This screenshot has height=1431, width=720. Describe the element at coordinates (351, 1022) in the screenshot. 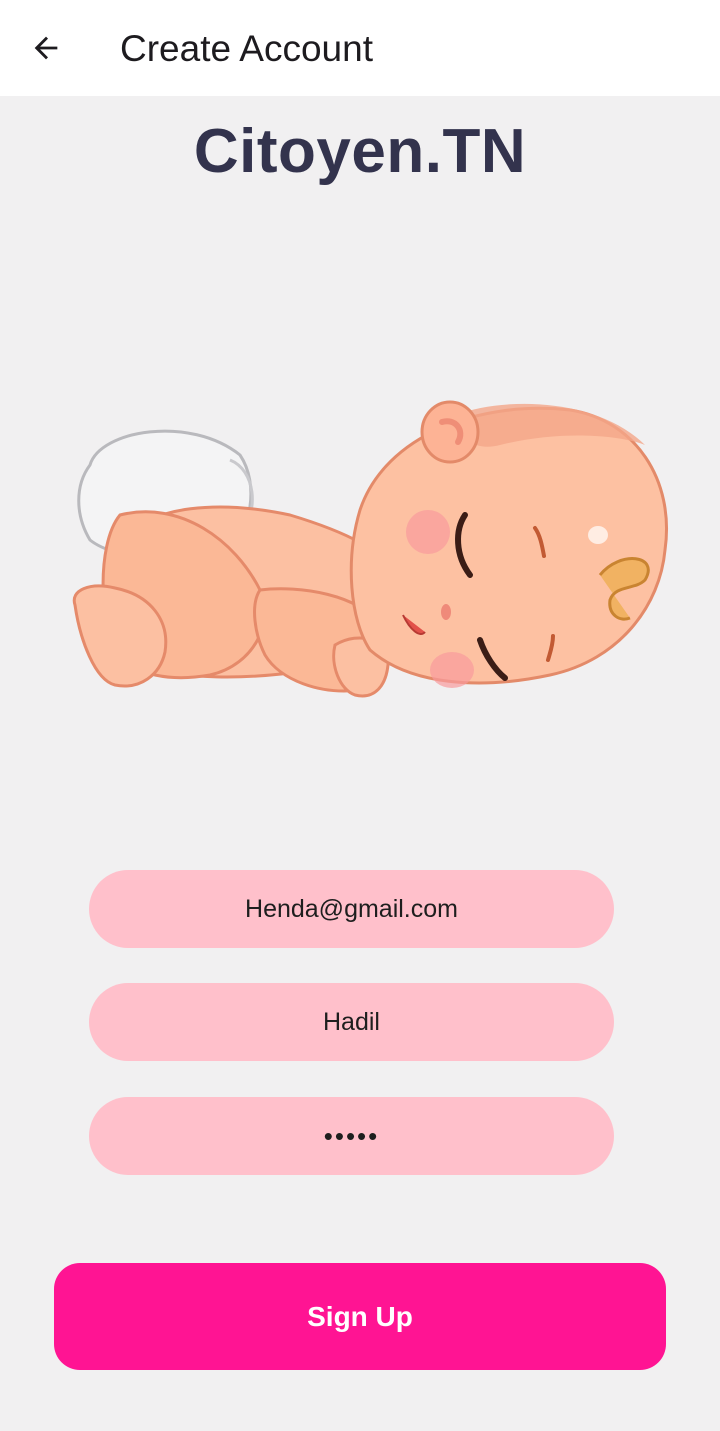

I see `name-field` at that location.